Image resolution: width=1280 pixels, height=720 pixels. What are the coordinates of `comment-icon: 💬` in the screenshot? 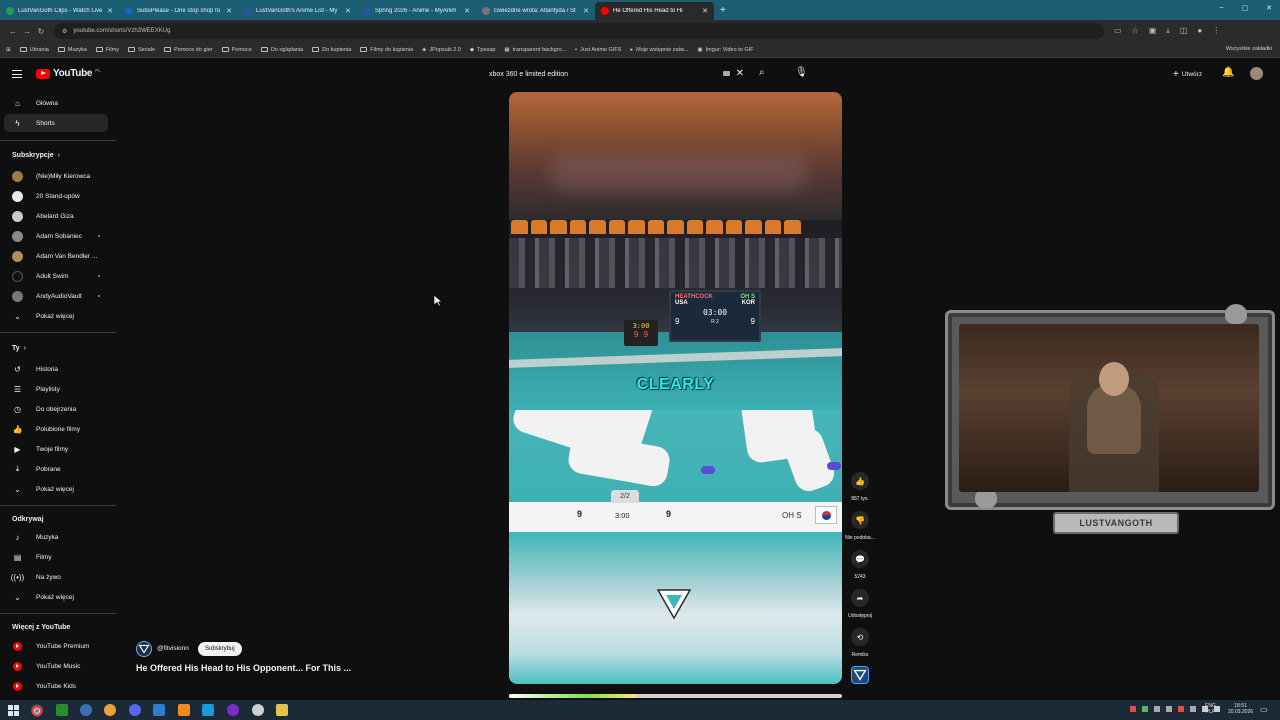 It's located at (860, 559).